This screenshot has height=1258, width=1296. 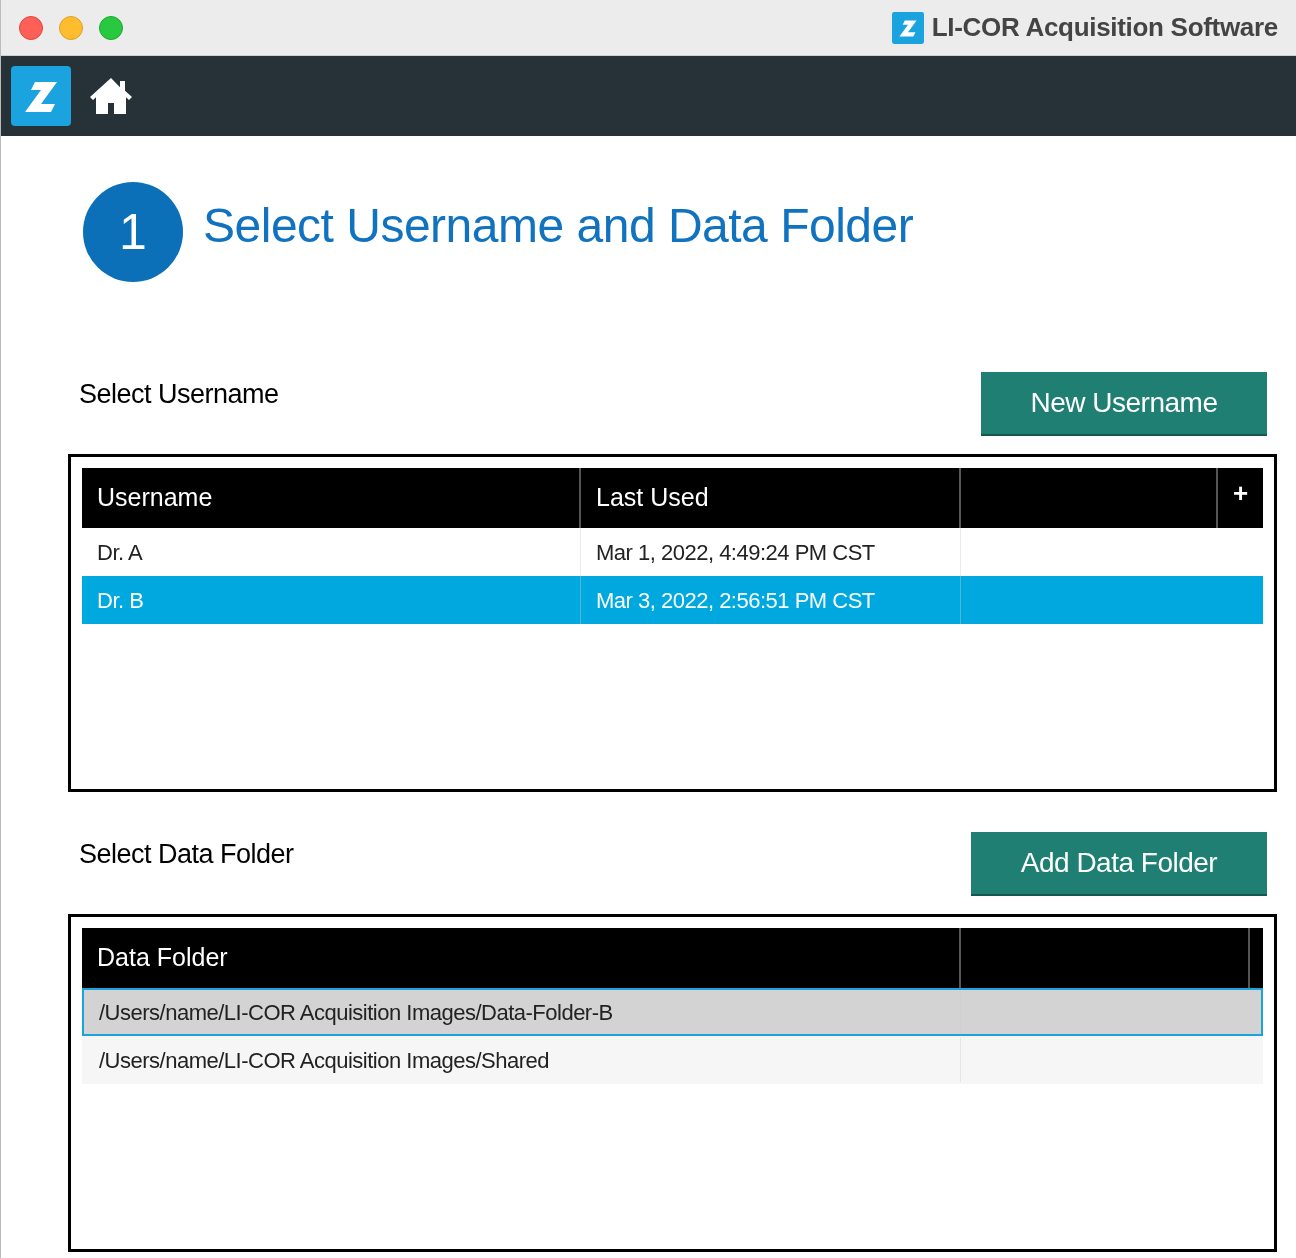 What do you see at coordinates (558, 226) in the screenshot?
I see `page-heading: Select Username and Data Folder` at bounding box center [558, 226].